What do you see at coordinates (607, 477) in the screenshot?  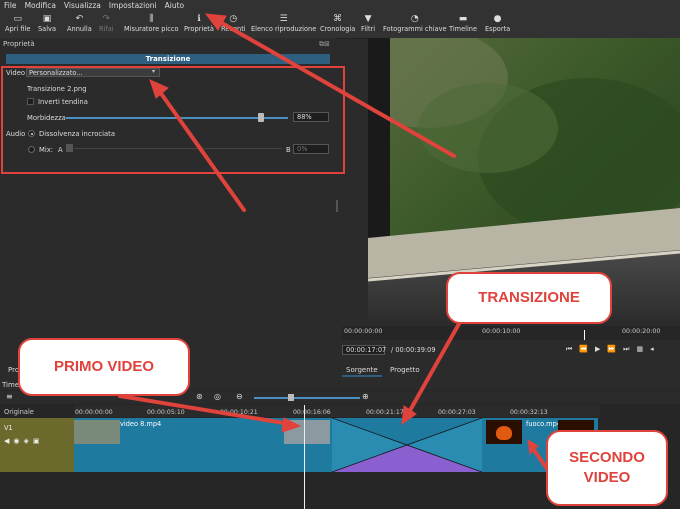 I see `annotation-secondo-line2: VIDEO` at bounding box center [607, 477].